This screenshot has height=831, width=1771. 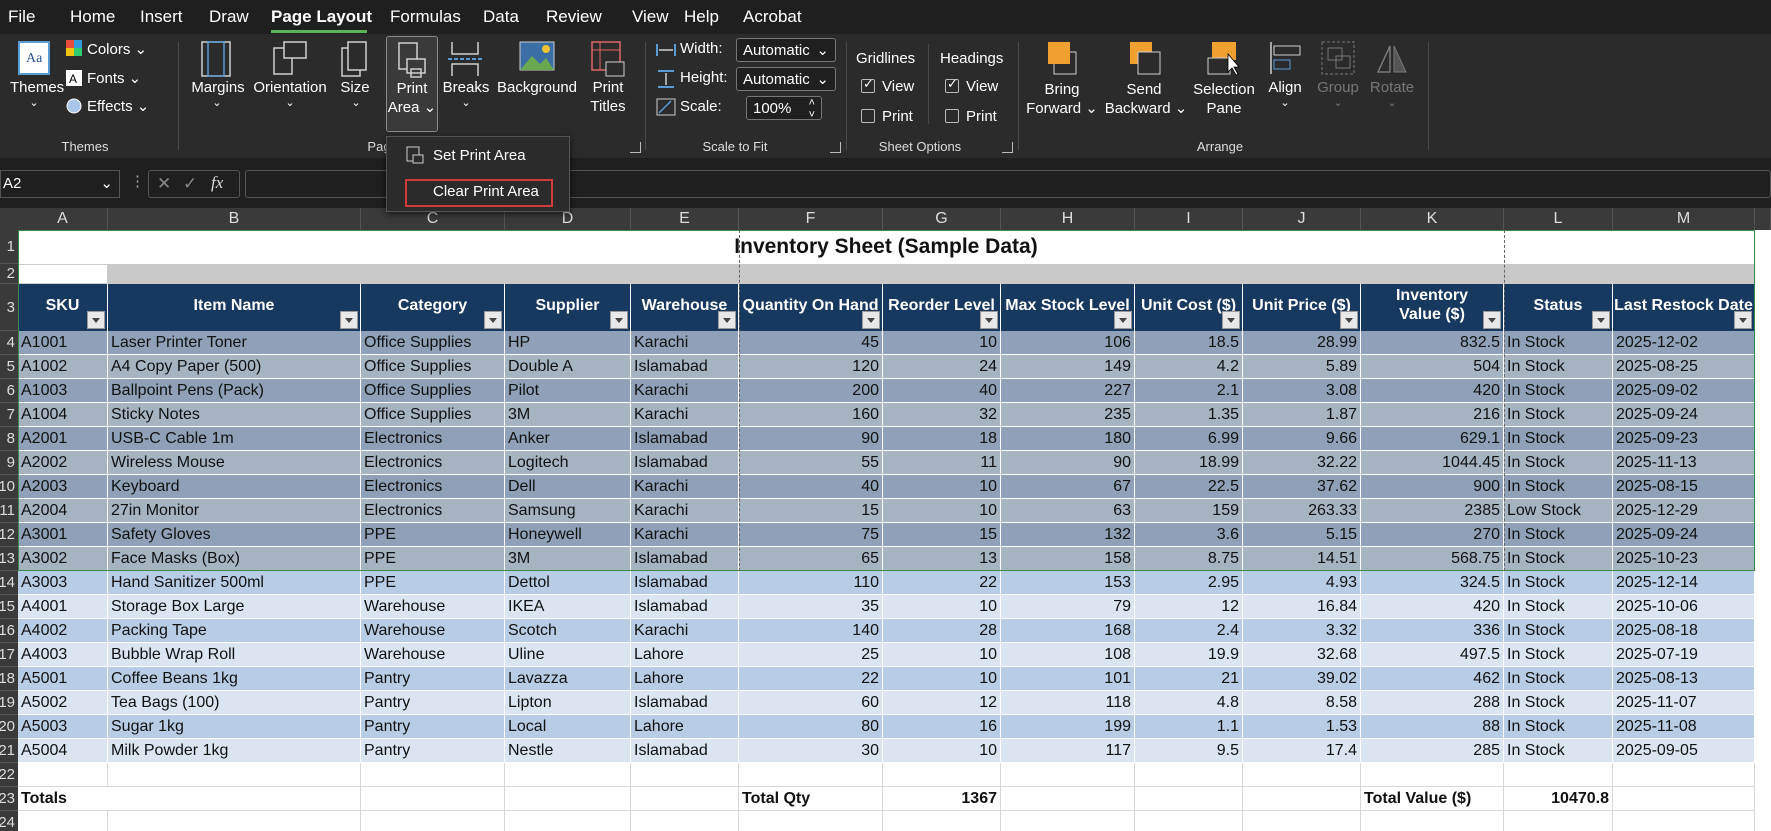 What do you see at coordinates (650, 17) in the screenshot?
I see `menu-view: View` at bounding box center [650, 17].